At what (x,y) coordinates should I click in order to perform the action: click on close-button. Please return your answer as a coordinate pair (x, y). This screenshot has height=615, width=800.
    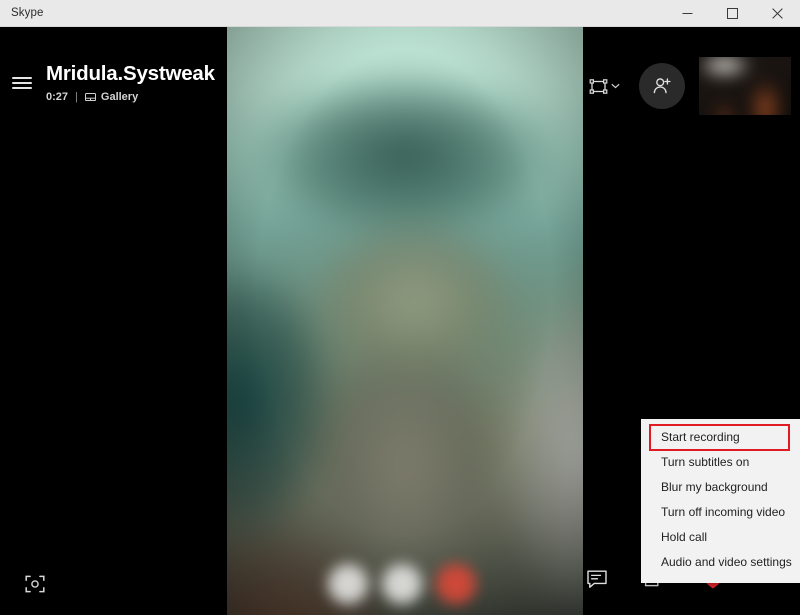
    Looking at the image, I should click on (777, 13).